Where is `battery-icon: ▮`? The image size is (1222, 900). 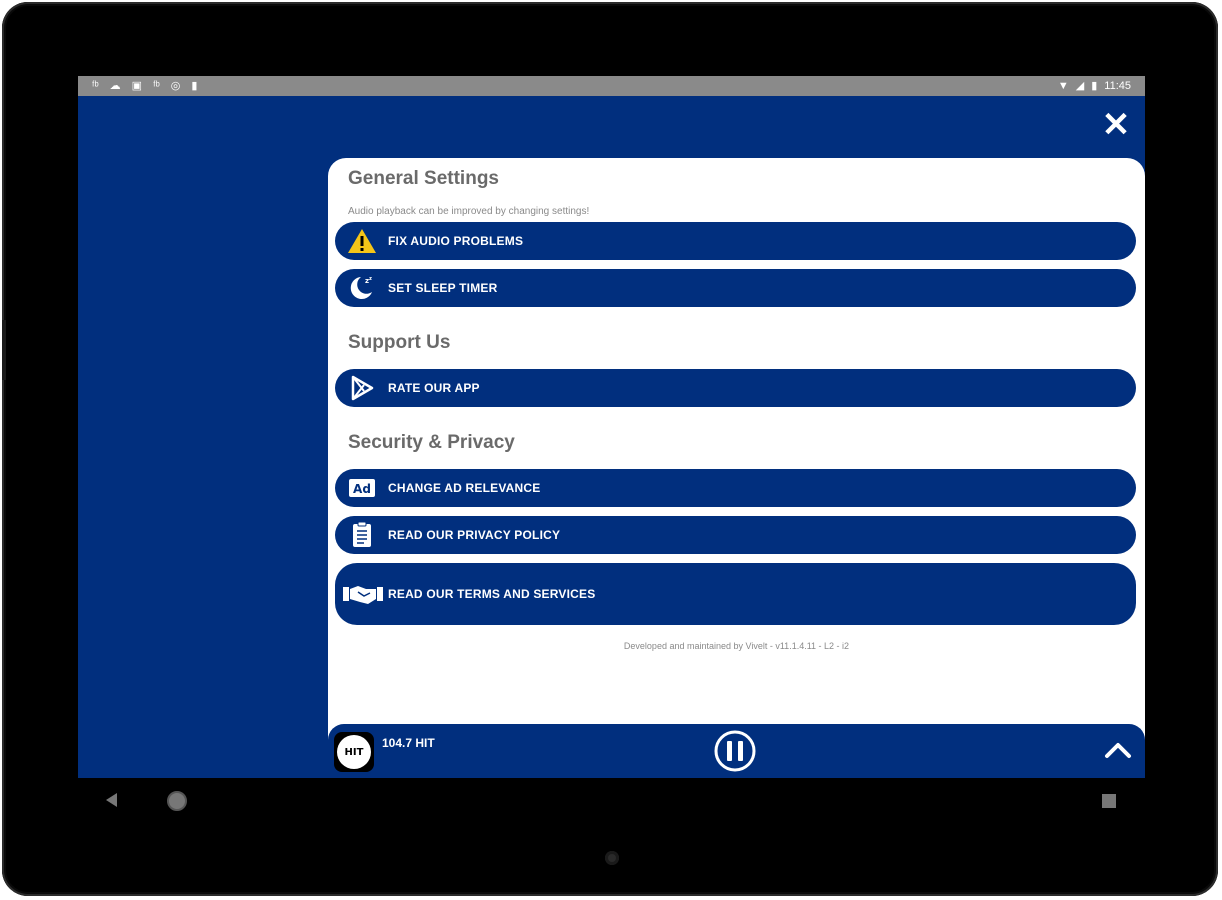 battery-icon: ▮ is located at coordinates (1094, 86).